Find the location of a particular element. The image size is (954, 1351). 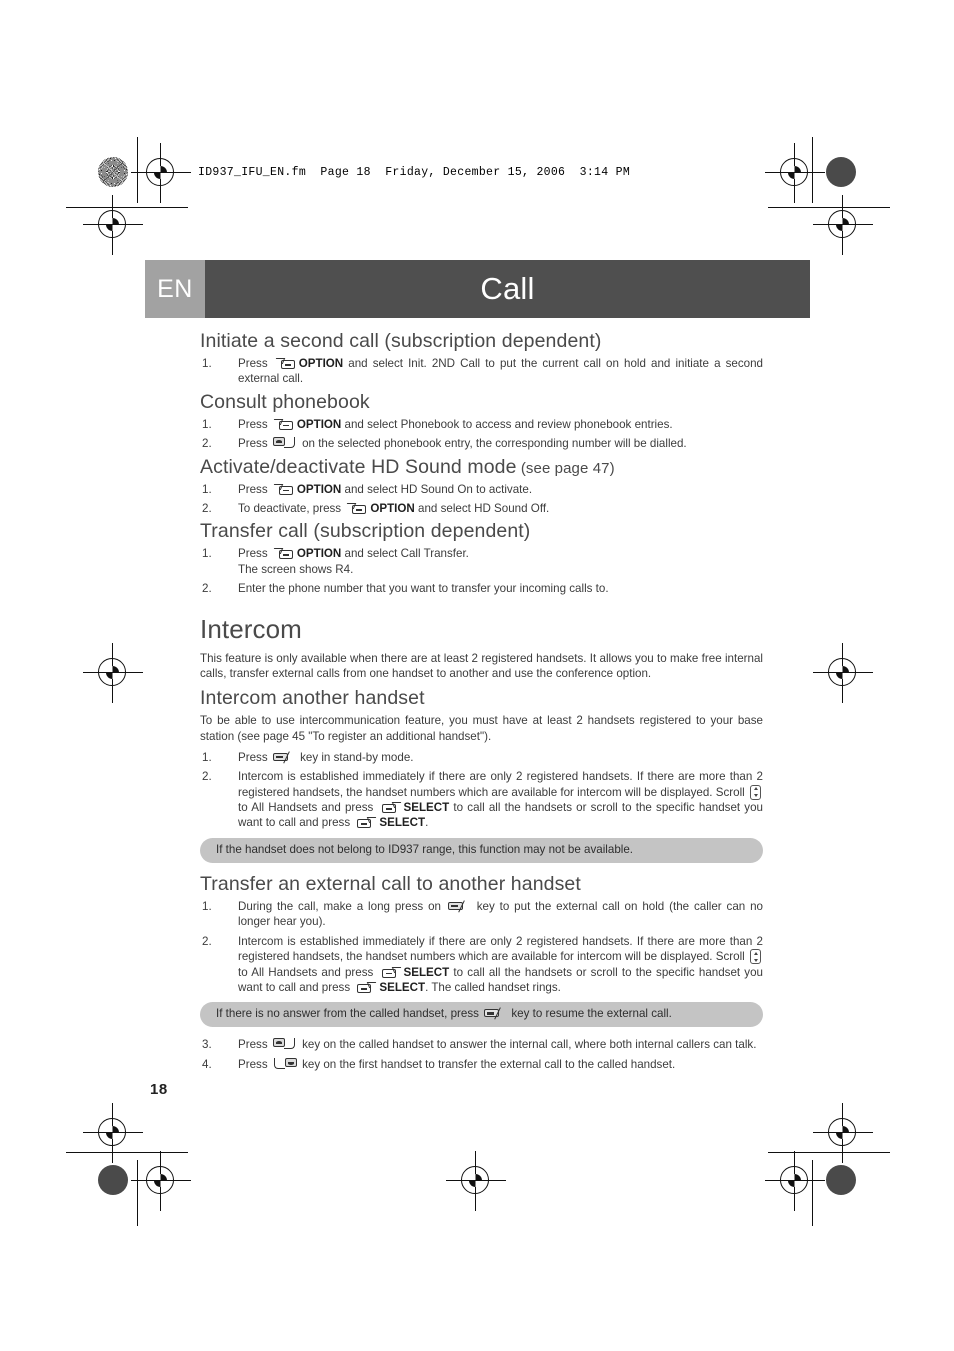

text-run: . is located at coordinates (427, 823).